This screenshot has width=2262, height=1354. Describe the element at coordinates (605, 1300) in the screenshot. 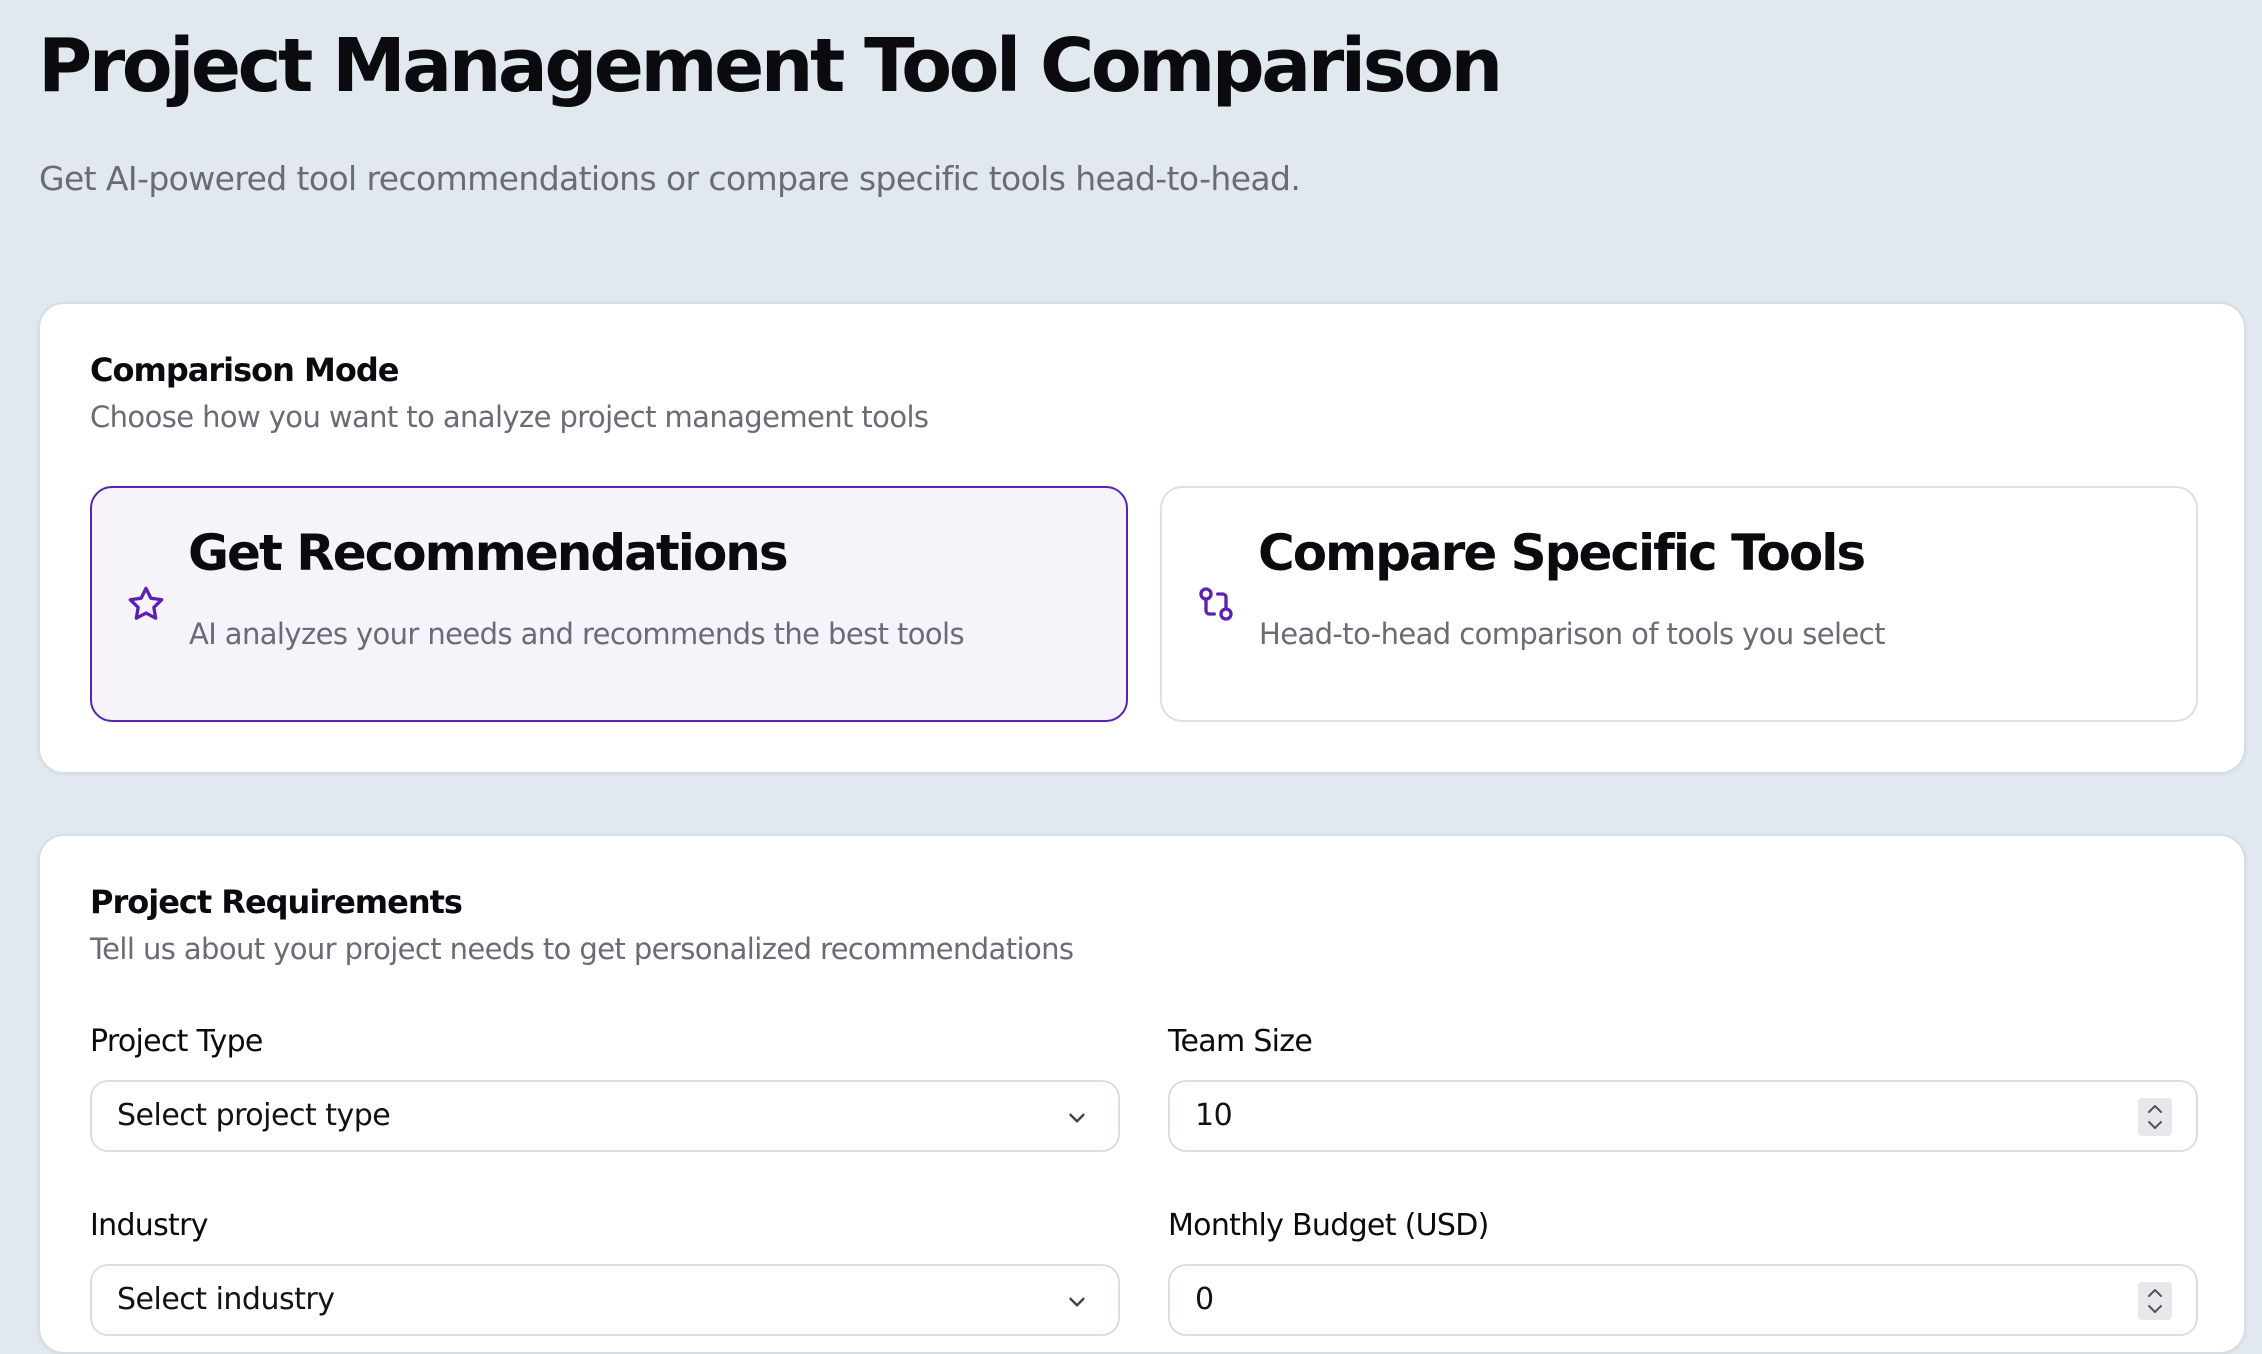

I see `industry-select: Select industry` at that location.